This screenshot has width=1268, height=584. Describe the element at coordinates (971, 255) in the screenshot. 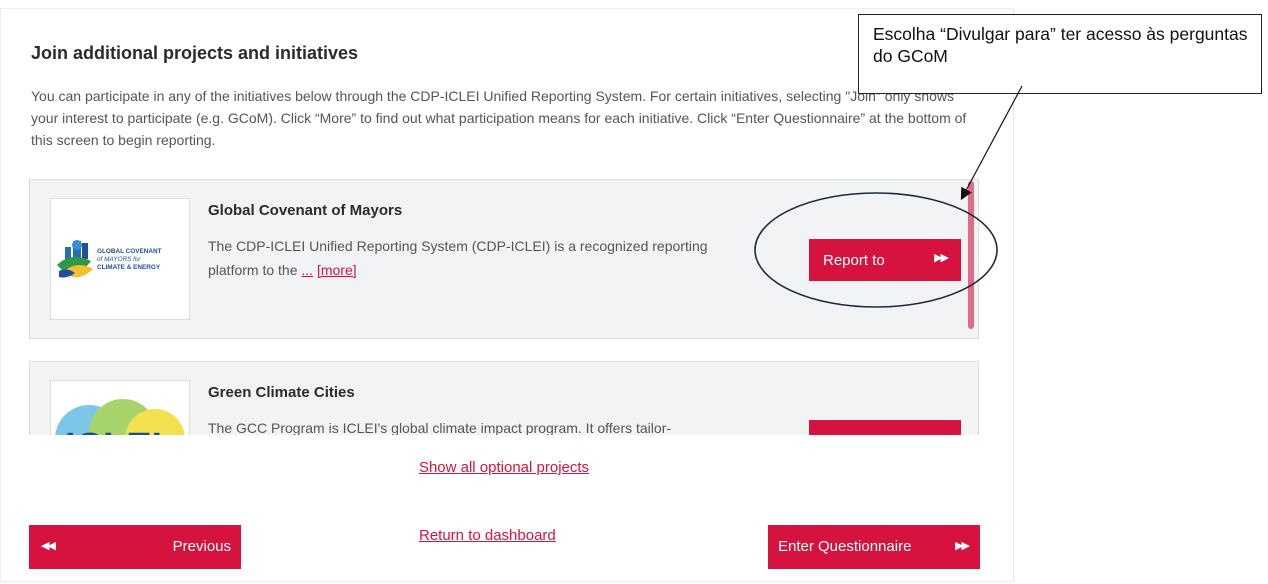

I see `list-scrollbar` at that location.